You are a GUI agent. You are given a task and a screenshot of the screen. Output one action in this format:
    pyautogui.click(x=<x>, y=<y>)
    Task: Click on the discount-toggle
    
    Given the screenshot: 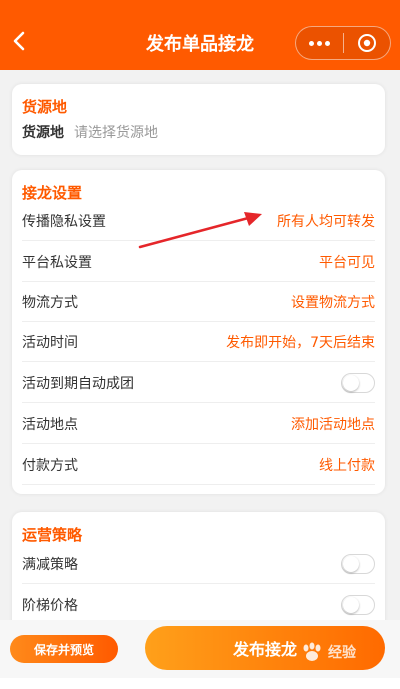 What is the action you would take?
    pyautogui.click(x=358, y=563)
    